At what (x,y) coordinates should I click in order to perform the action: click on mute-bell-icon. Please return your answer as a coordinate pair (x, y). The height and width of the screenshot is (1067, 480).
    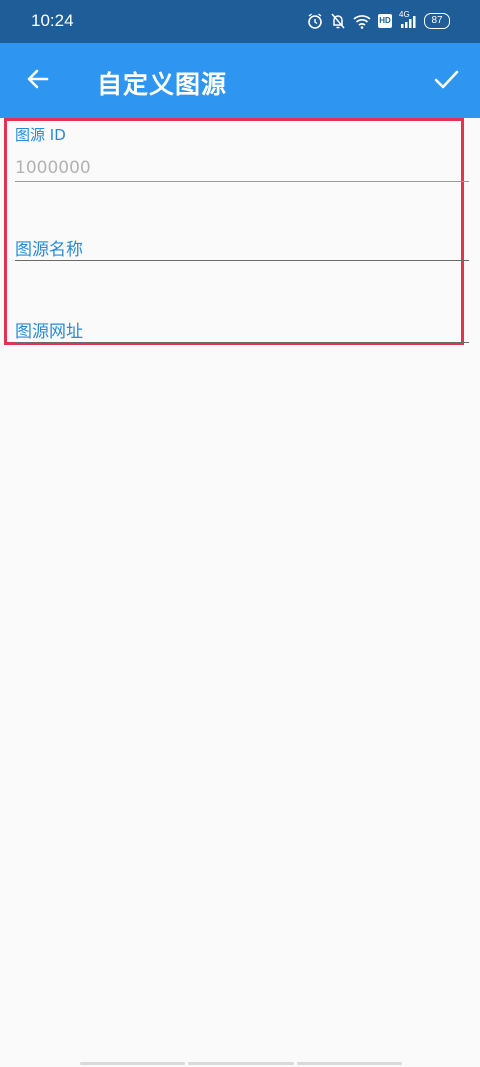
    Looking at the image, I should click on (338, 21).